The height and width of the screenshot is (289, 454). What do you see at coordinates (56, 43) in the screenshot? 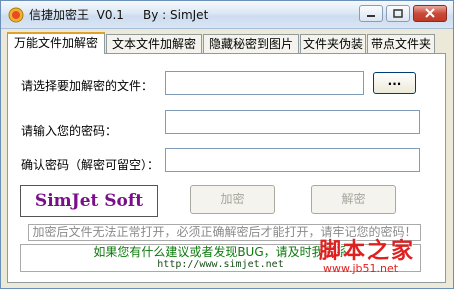
I see `tab-universal-file: 万能文件加解密` at bounding box center [56, 43].